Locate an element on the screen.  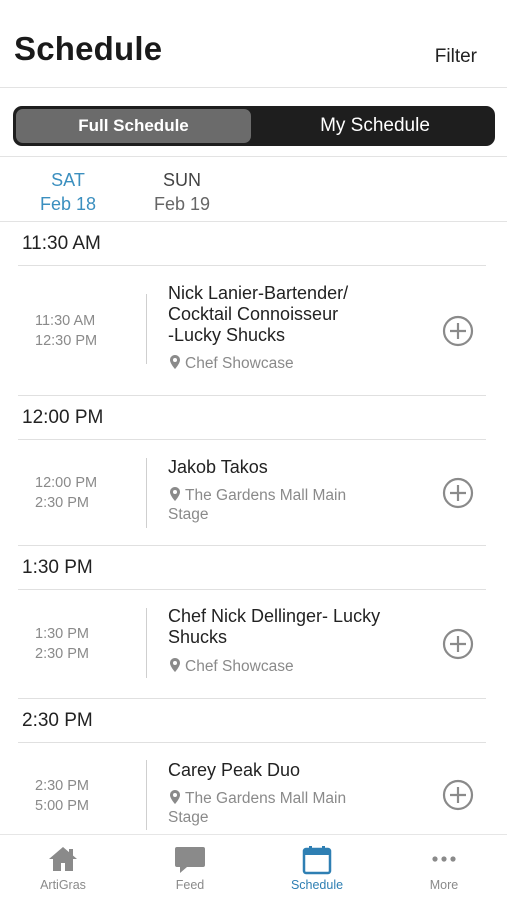
calendar-icon is located at coordinates (317, 860).